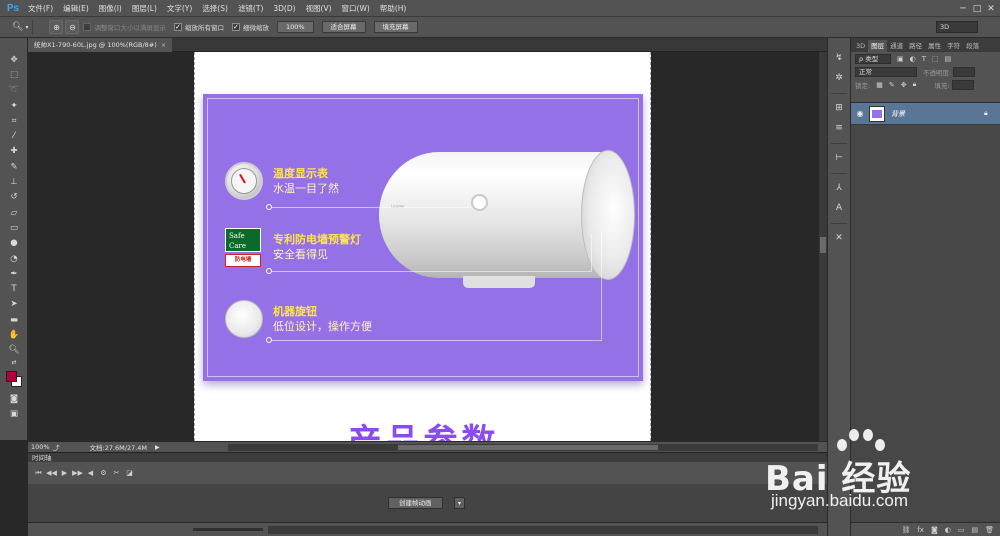  What do you see at coordinates (904, 85) in the screenshot?
I see `lock-position-icon: ✥` at bounding box center [904, 85].